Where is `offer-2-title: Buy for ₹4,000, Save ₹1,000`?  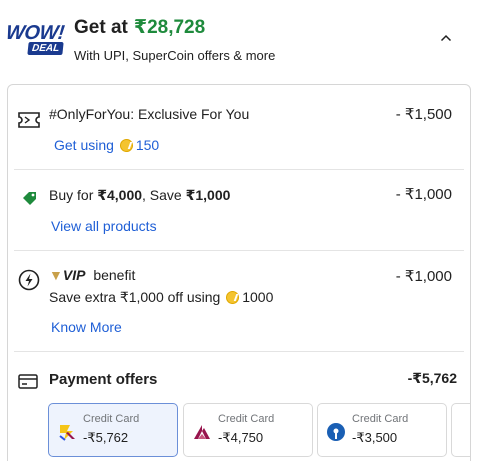 offer-2-title: Buy for ₹4,000, Save ₹1,000 is located at coordinates (139, 195).